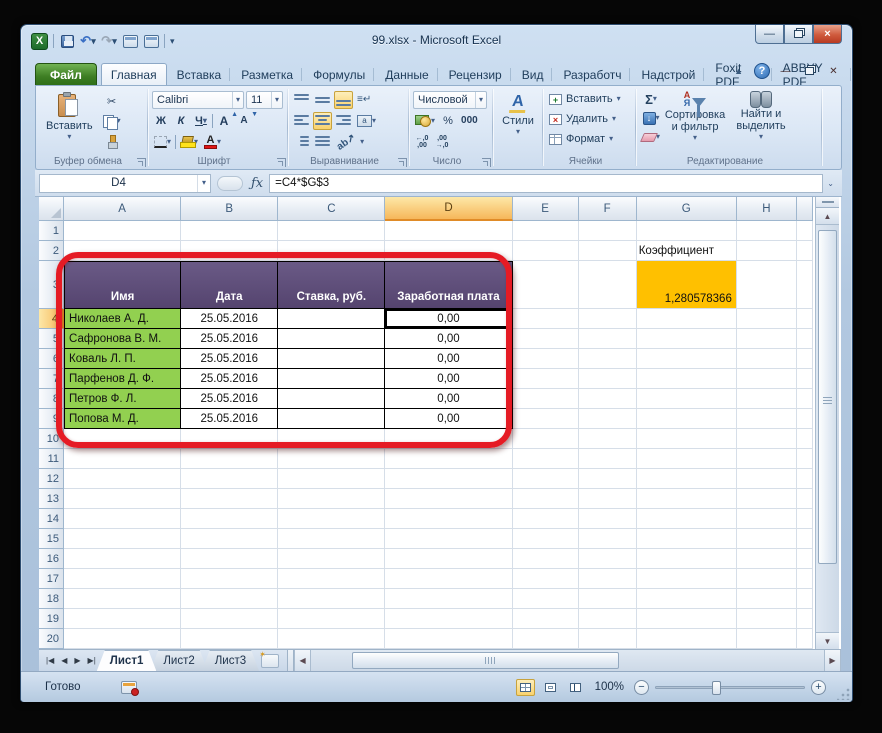 The height and width of the screenshot is (733, 882). Describe the element at coordinates (449, 319) in the screenshot. I see `cell-D4: 0,00` at that location.